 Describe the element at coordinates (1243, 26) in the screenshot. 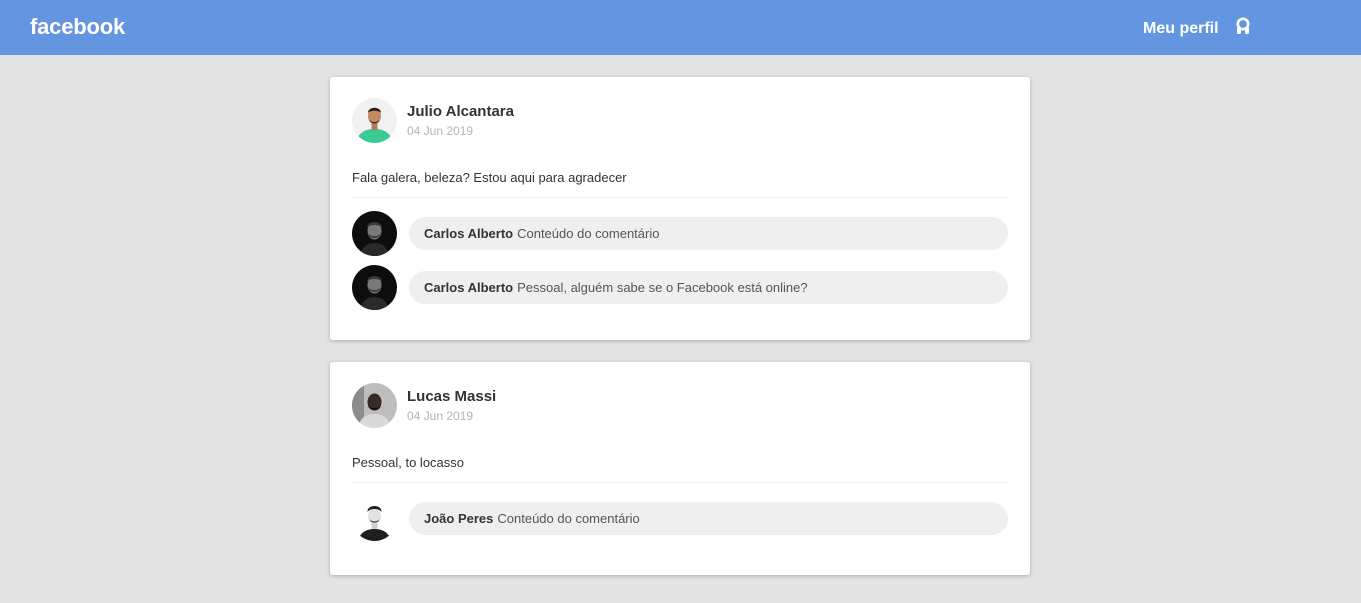

I see `user-icon` at that location.